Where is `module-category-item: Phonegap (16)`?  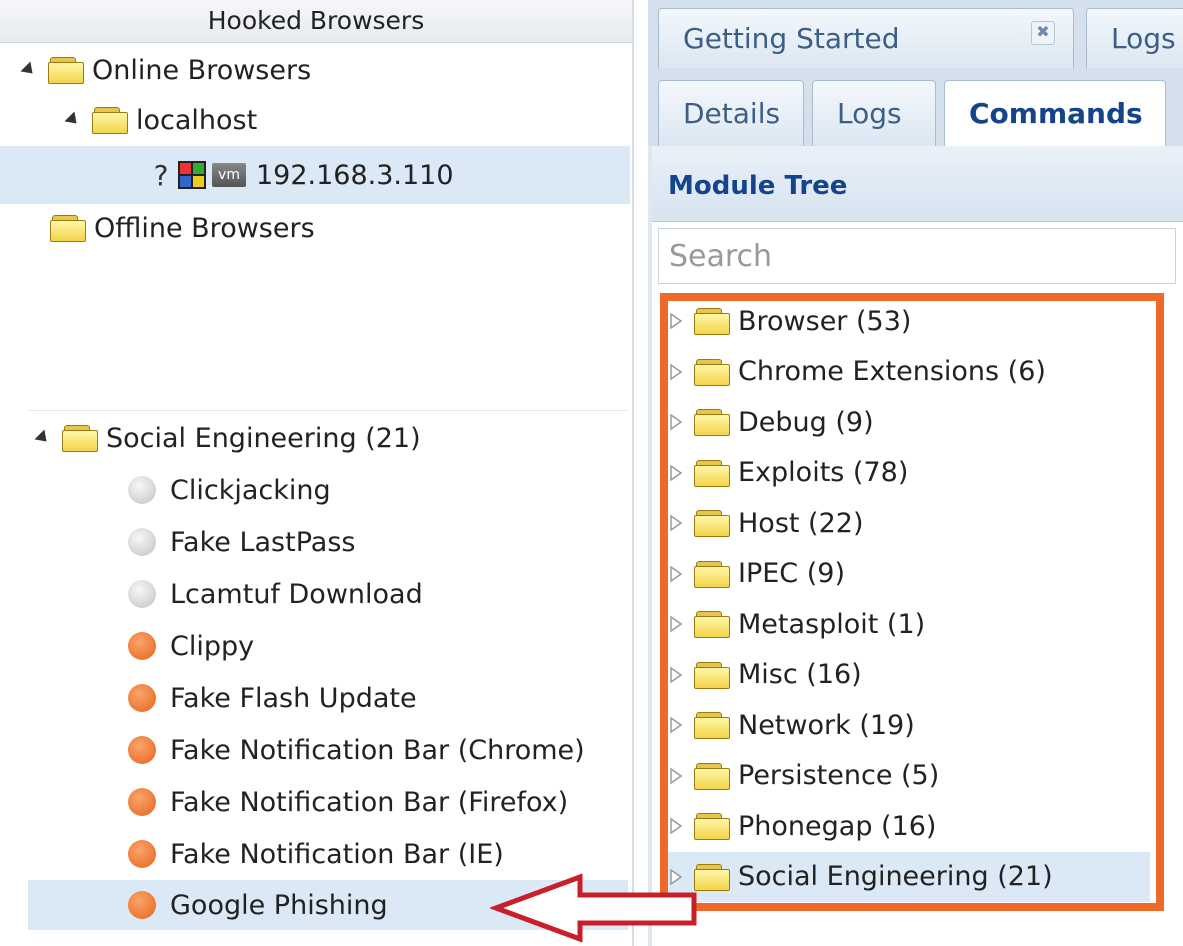
module-category-item: Phonegap (16) is located at coordinates (905, 826).